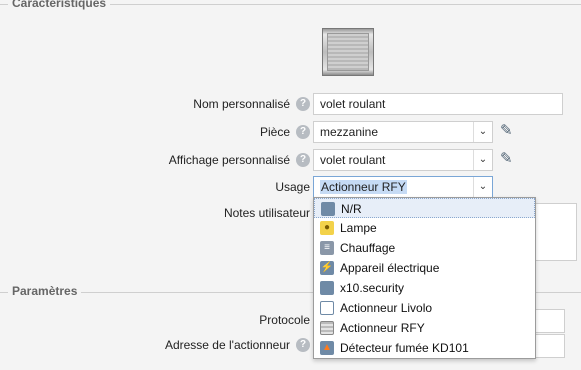 This screenshot has height=370, width=581. Describe the element at coordinates (424, 228) in the screenshot. I see `dropdown-option: ● Lampe` at that location.